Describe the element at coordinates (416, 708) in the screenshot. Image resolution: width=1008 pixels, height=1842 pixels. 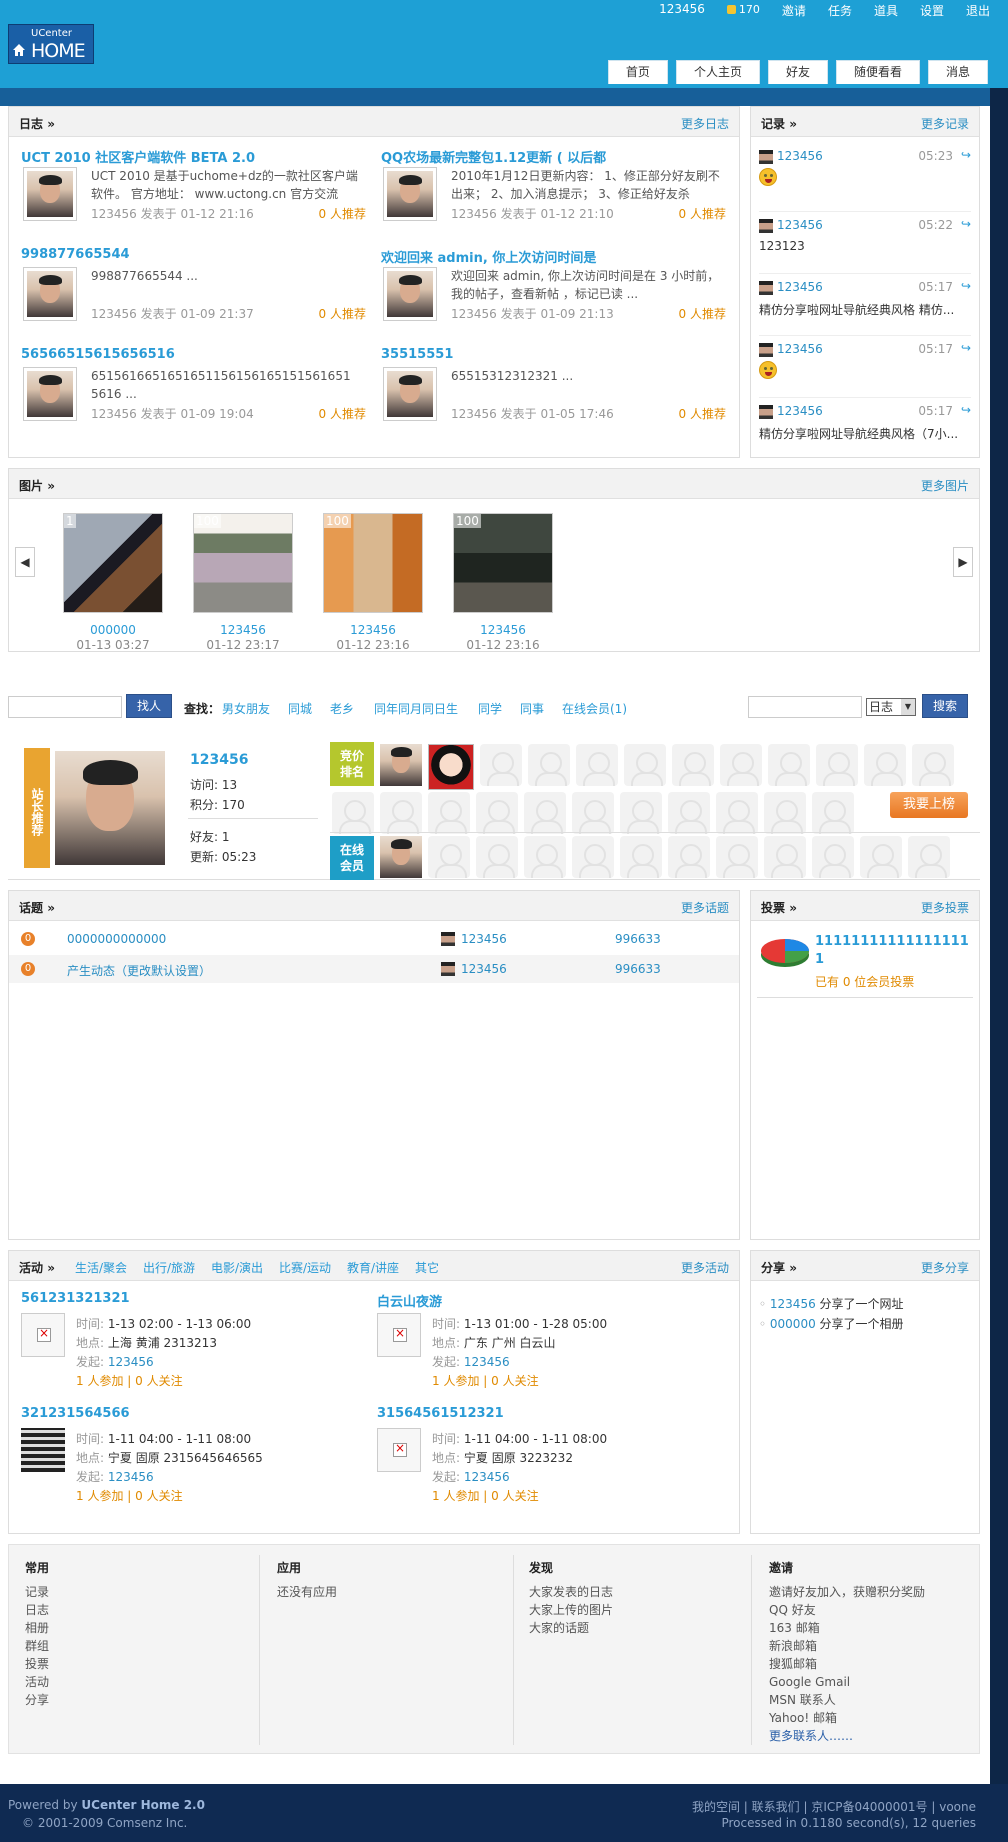
I see `filter-link: 同年同月同日生` at that location.